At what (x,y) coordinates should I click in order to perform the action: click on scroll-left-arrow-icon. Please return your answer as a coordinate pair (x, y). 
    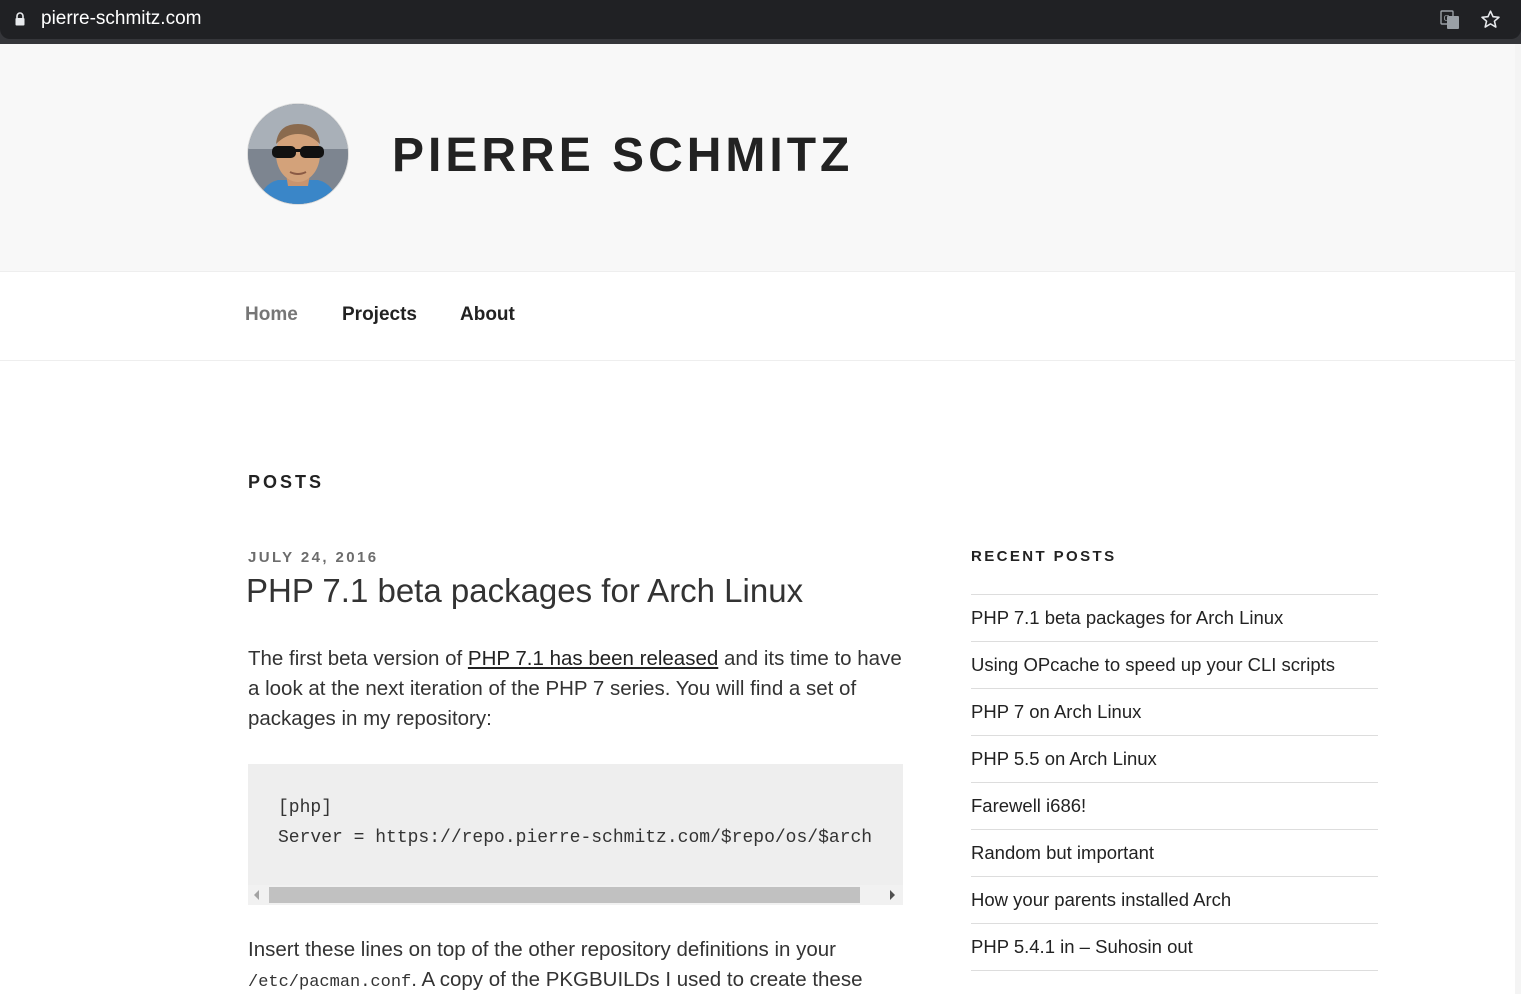
    Looking at the image, I should click on (256, 895).